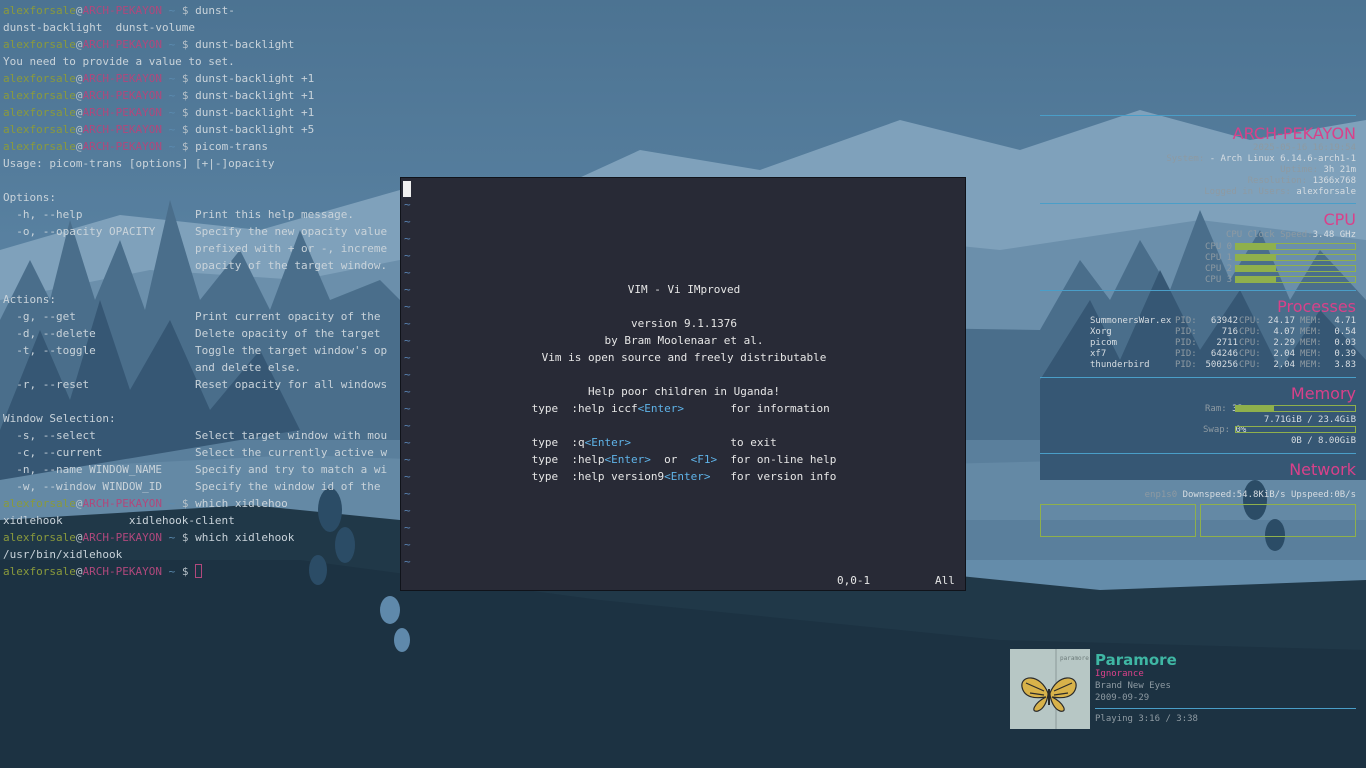 Image resolution: width=1366 pixels, height=768 pixels. Describe the element at coordinates (1334, 181) in the screenshot. I see `resolution-value: 1366x768` at that location.